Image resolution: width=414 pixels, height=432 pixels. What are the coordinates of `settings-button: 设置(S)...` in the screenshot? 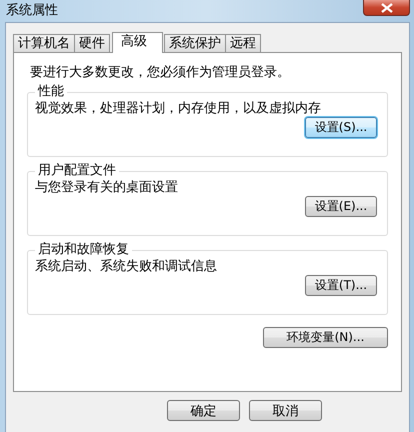 It's located at (341, 127).